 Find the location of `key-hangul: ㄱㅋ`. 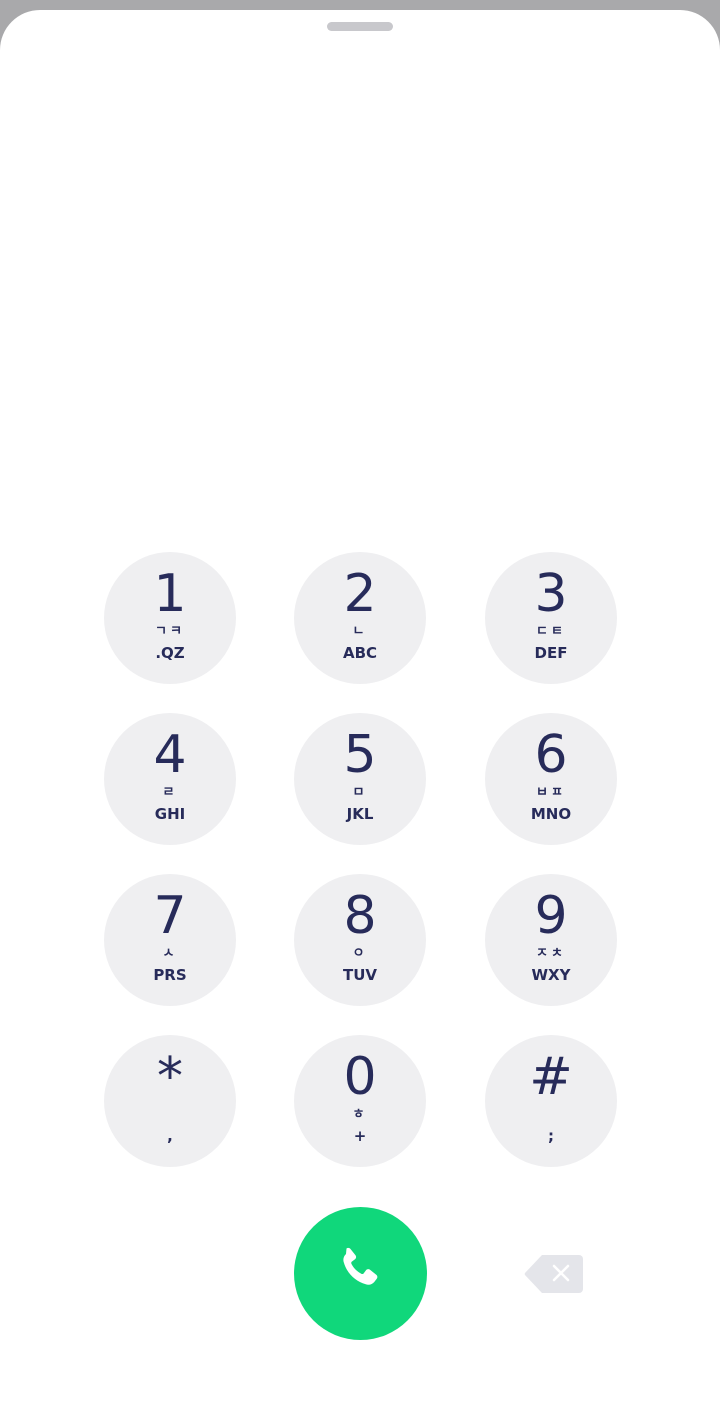

key-hangul: ㄱㅋ is located at coordinates (170, 631).